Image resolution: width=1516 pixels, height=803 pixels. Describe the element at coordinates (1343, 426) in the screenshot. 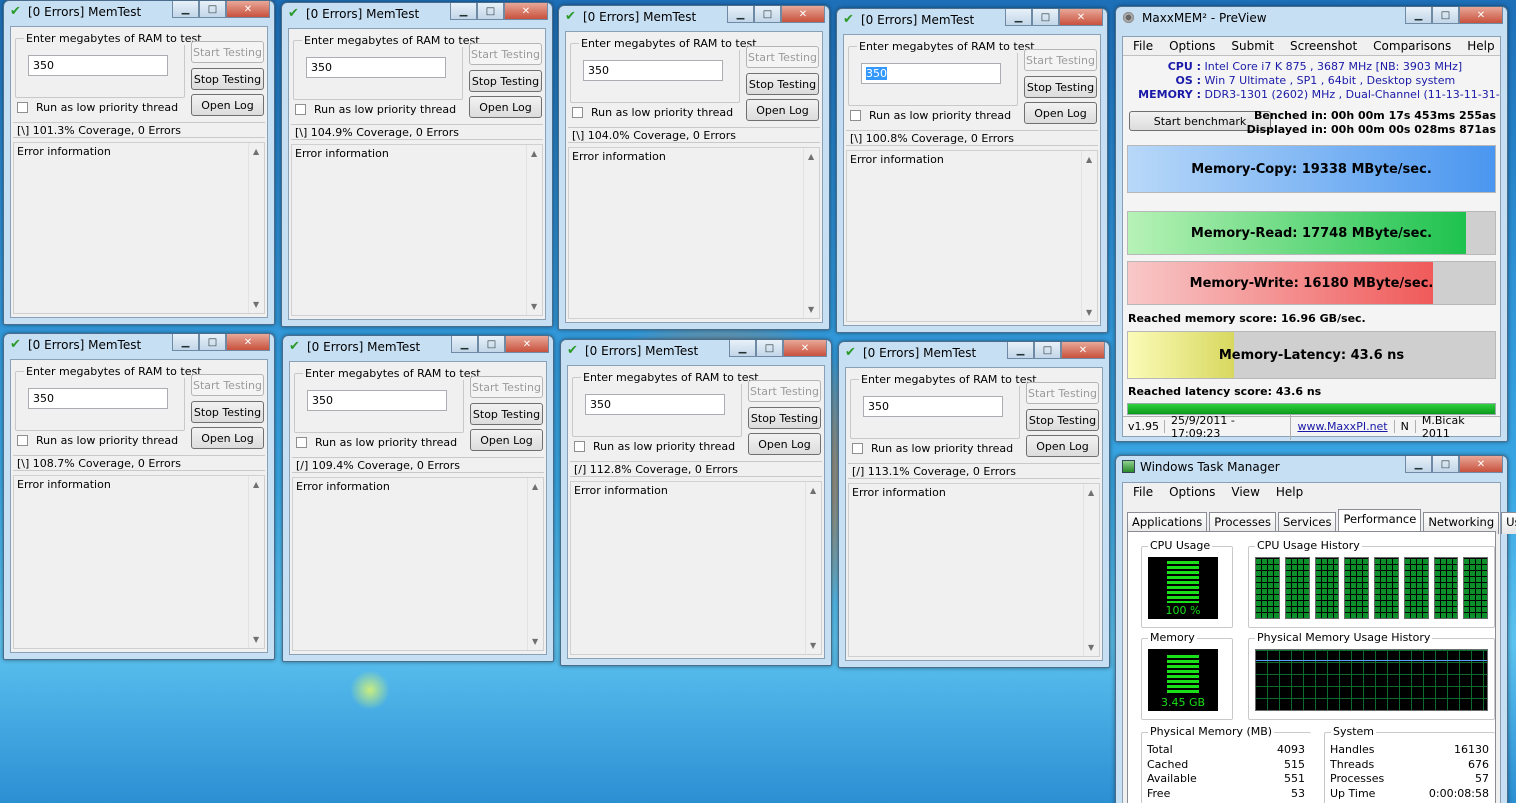

I see `website-link: www.MaxxPI.net` at that location.